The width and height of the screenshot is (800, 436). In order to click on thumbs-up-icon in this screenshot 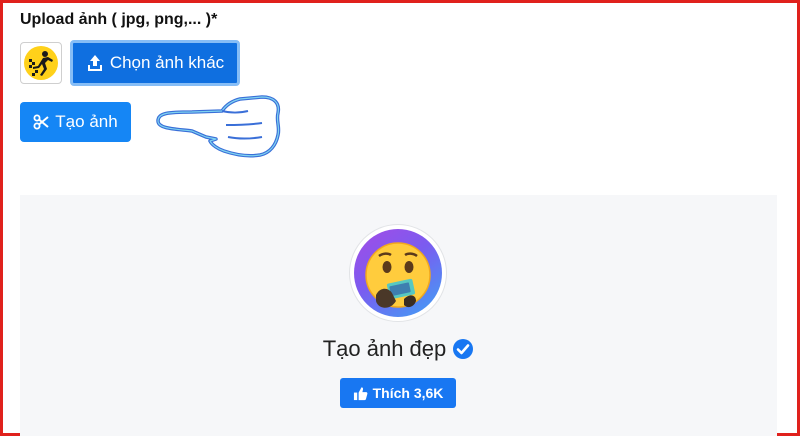, I will do `click(360, 393)`.